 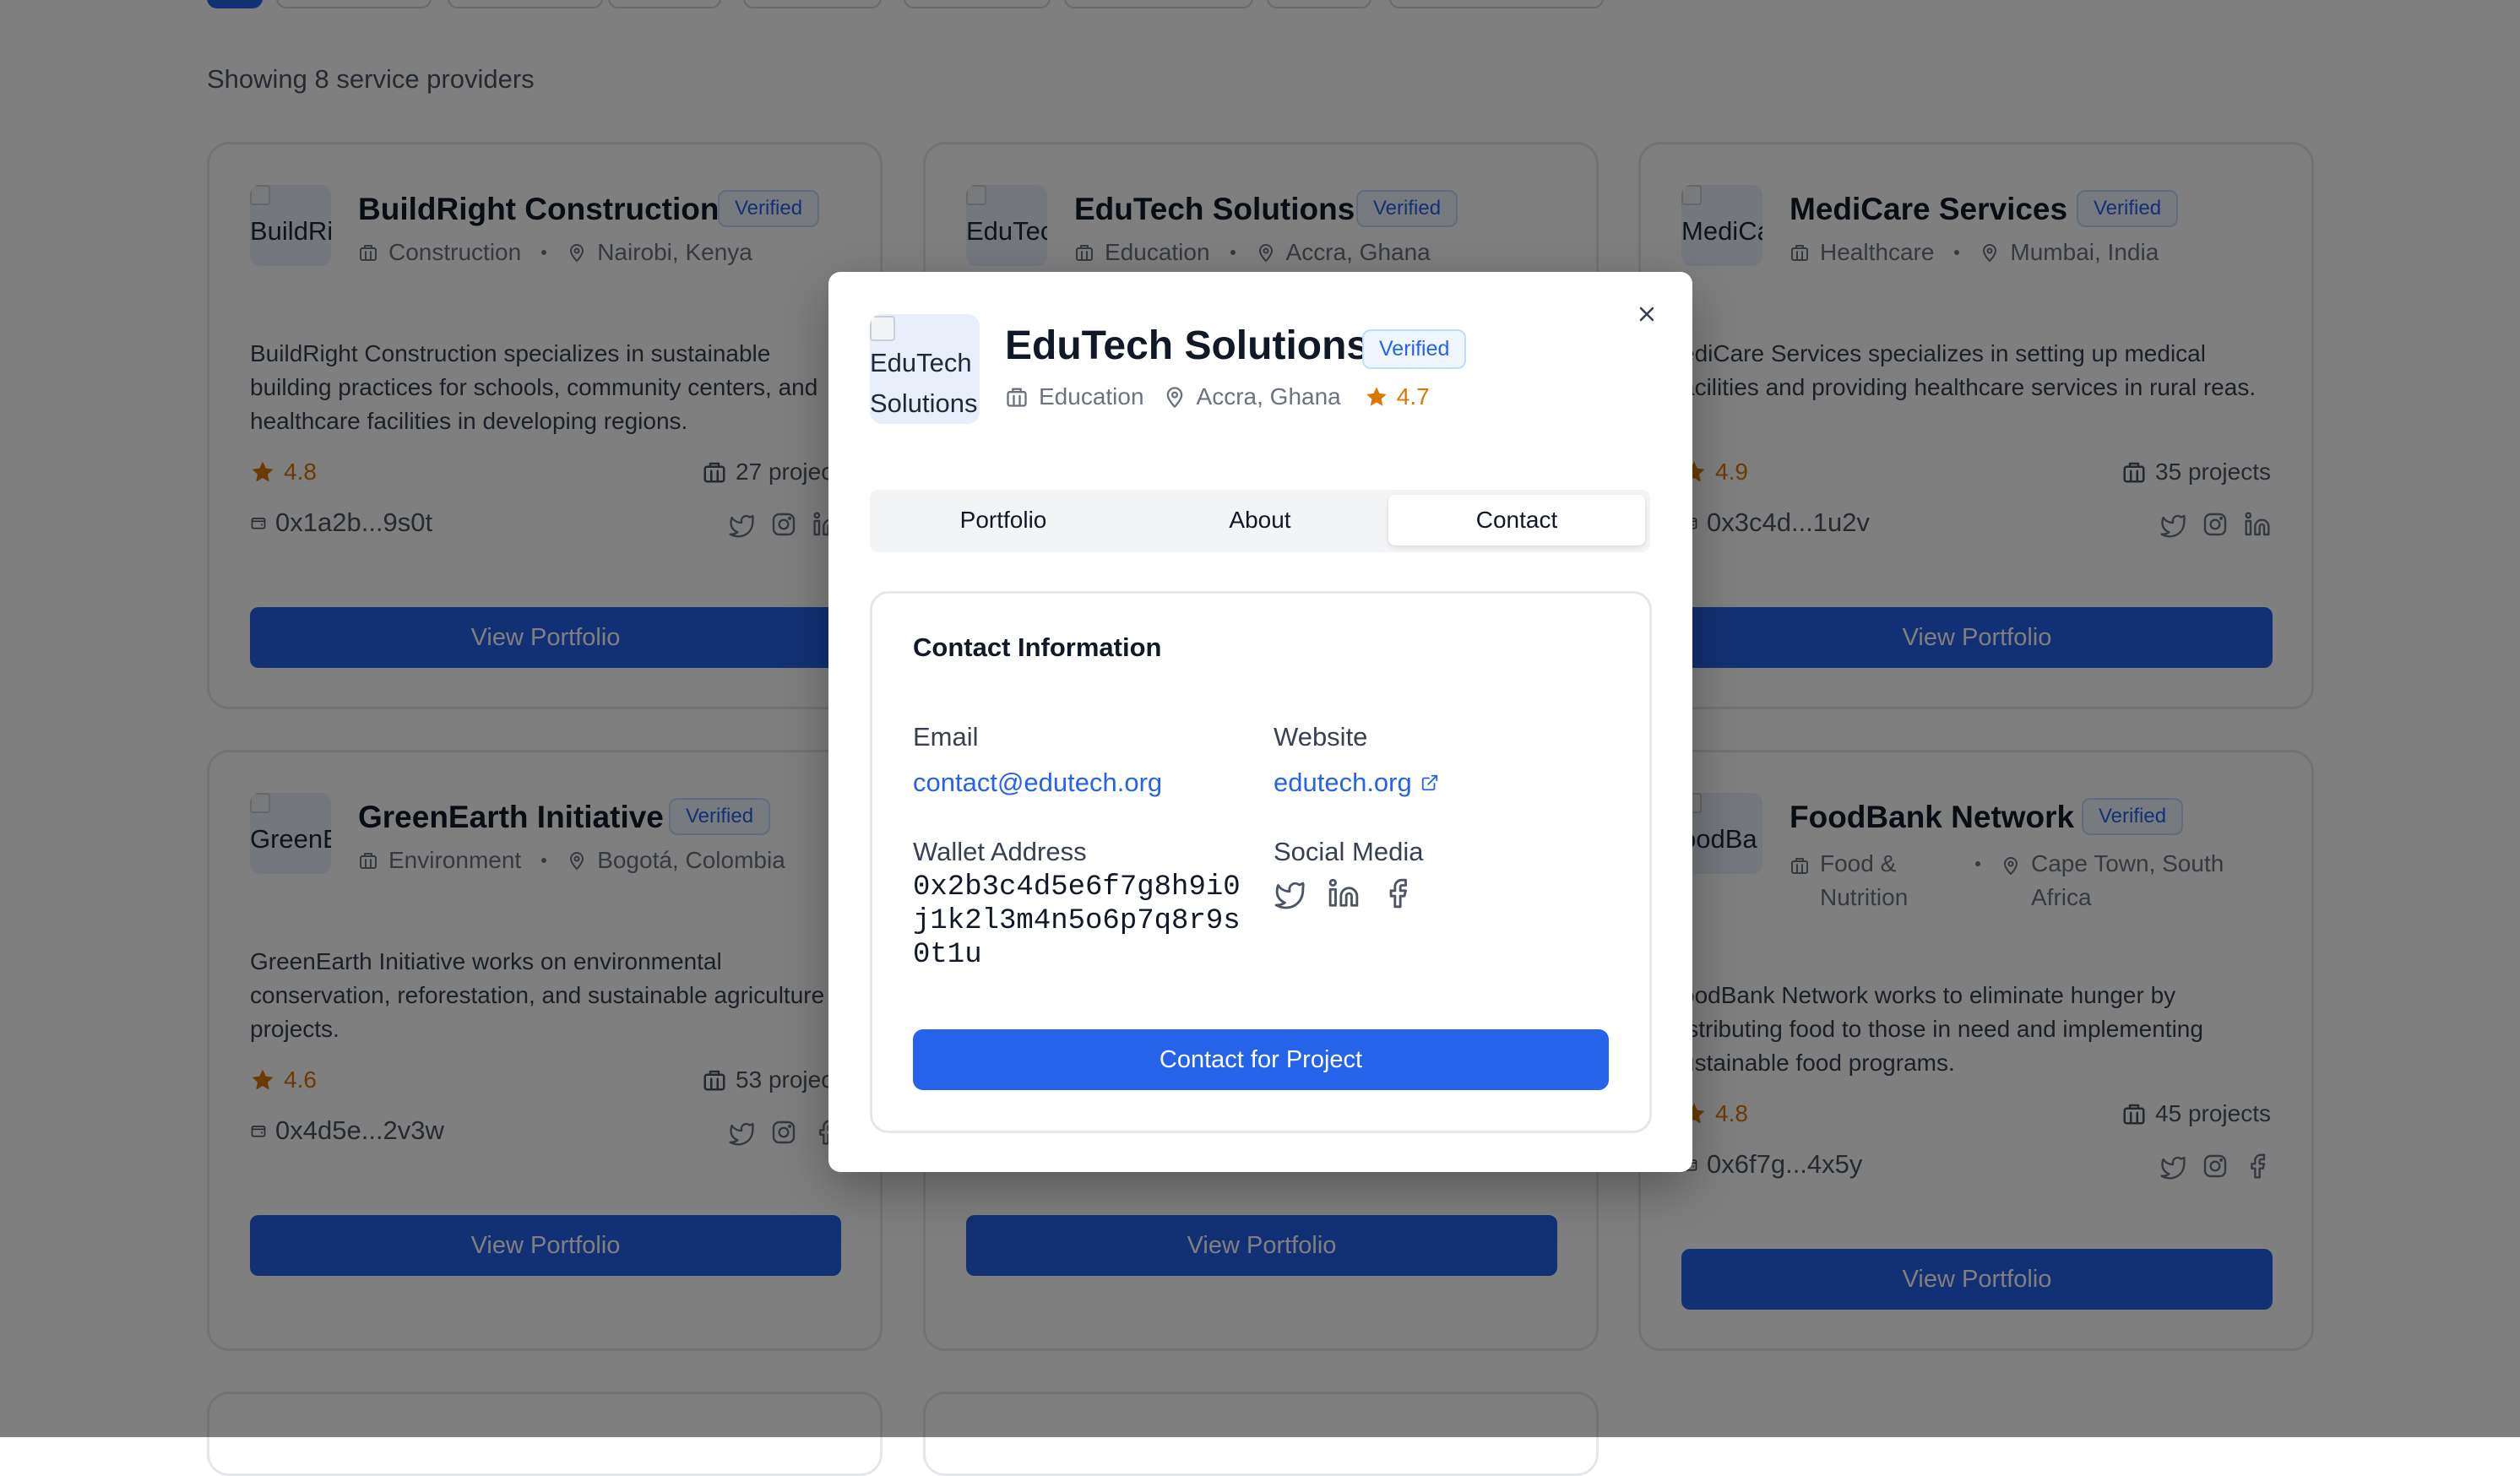 What do you see at coordinates (1037, 647) in the screenshot?
I see `contact-title: Contact Information` at bounding box center [1037, 647].